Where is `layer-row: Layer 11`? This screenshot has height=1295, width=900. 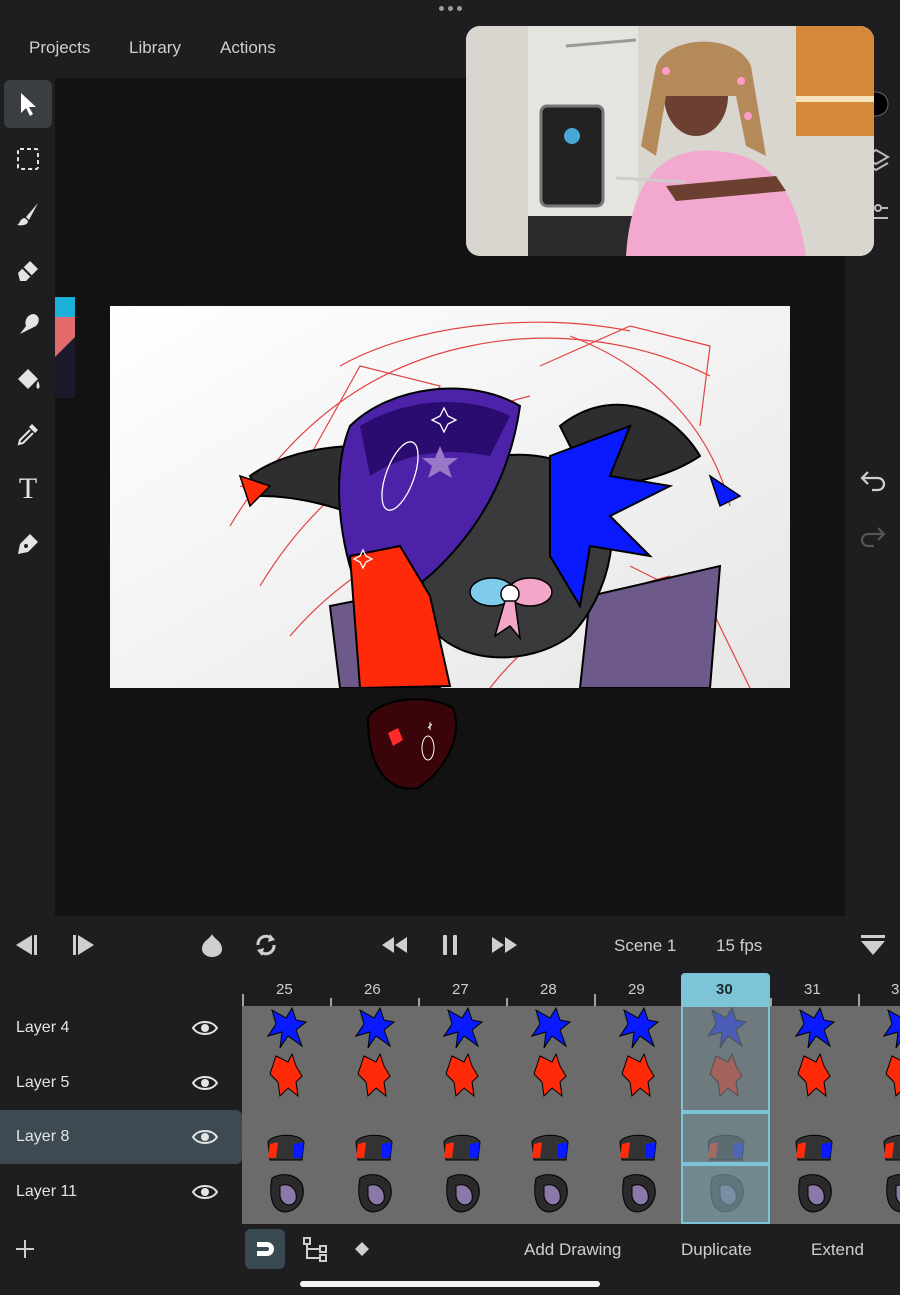
layer-row: Layer 11 is located at coordinates (121, 1192).